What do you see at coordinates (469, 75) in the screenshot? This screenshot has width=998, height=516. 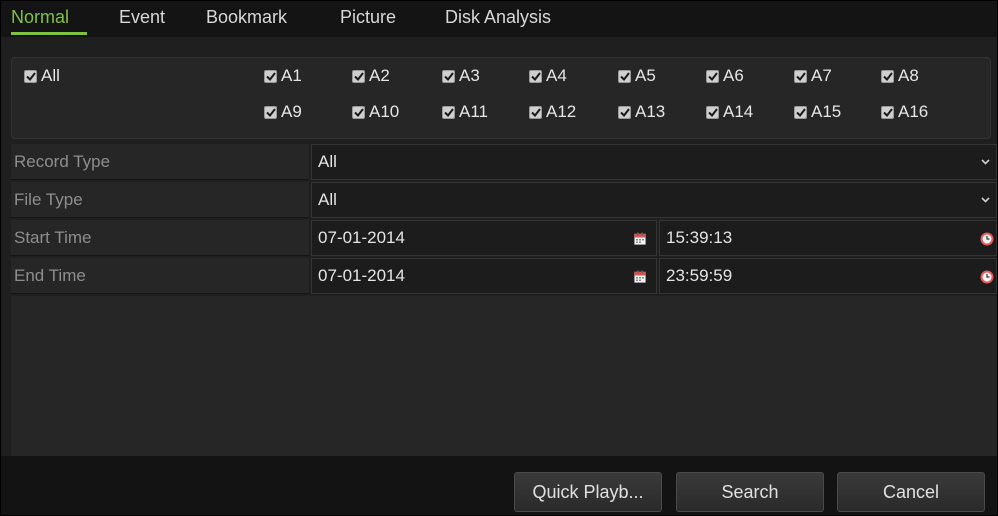 I see `channel-label: A3` at bounding box center [469, 75].